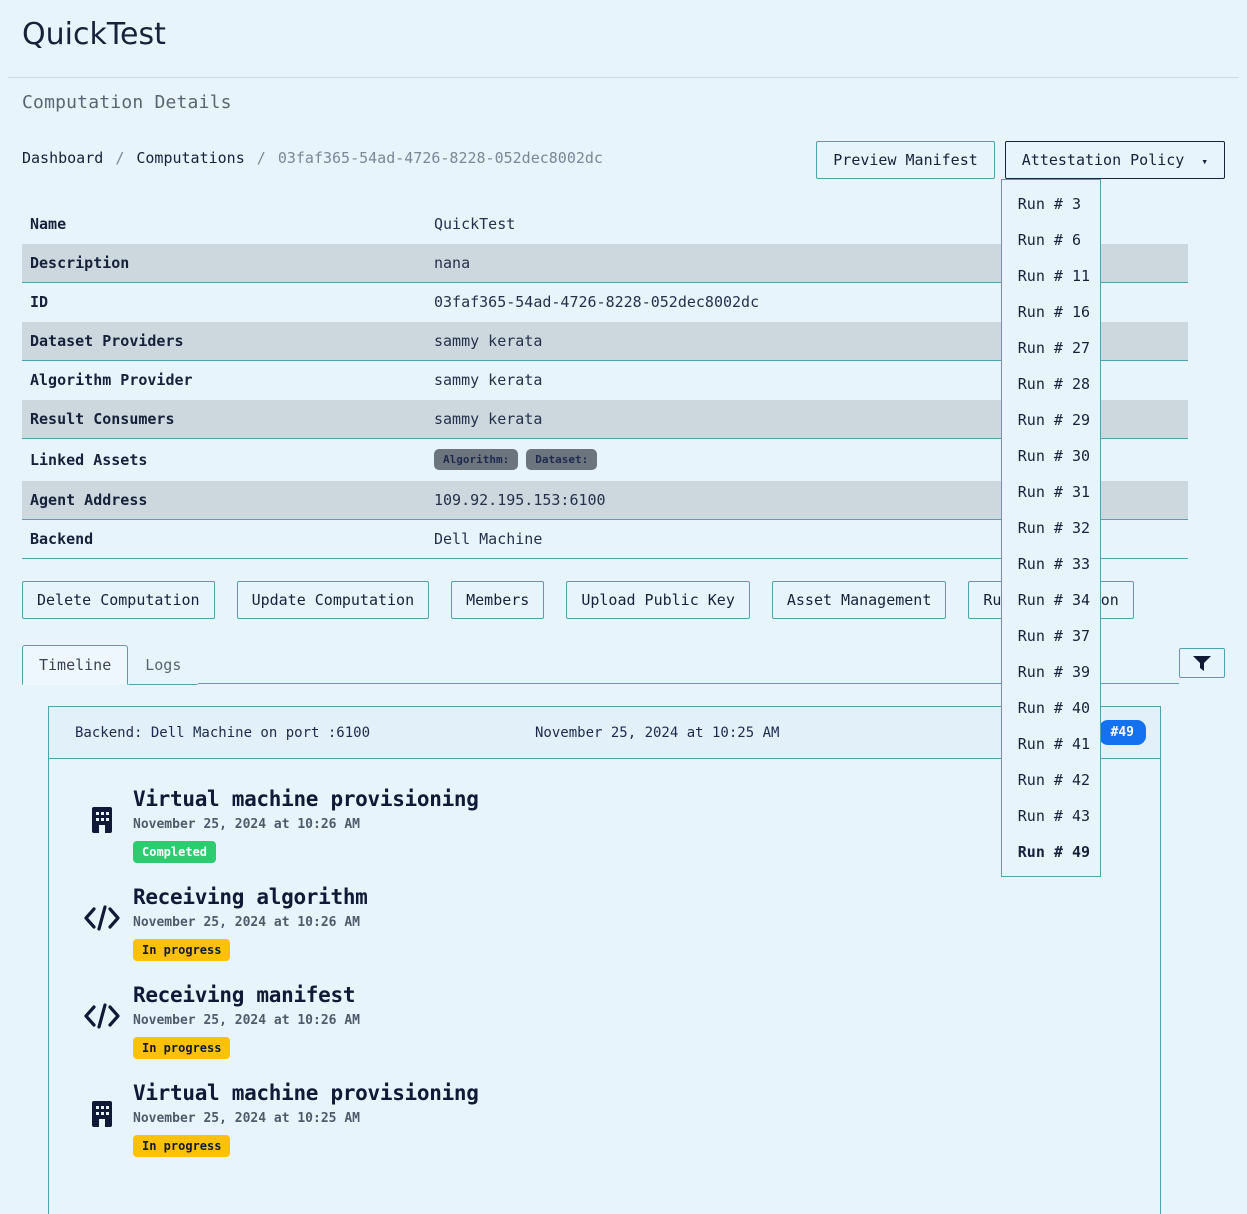 Image resolution: width=1247 pixels, height=1214 pixels. Describe the element at coordinates (476, 459) in the screenshot. I see `linked-asset-badge: Algorithm:` at that location.